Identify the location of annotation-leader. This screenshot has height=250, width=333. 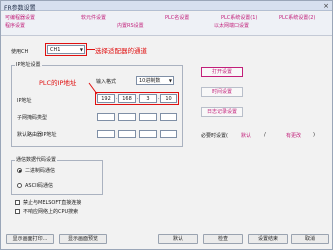
(93, 88).